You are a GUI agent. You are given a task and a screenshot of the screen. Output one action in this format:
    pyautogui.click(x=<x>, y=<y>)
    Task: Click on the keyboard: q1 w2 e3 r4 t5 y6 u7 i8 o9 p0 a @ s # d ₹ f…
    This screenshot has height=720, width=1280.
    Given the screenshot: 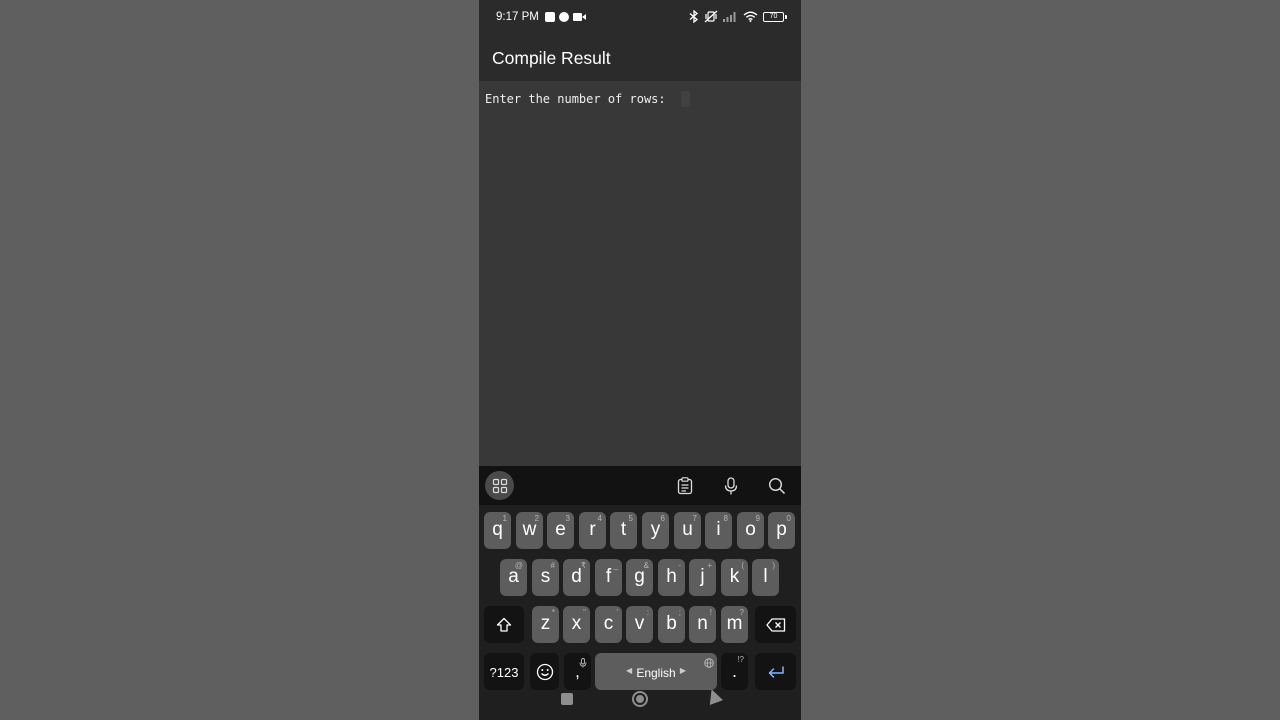 What is the action you would take?
    pyautogui.click(x=640, y=612)
    